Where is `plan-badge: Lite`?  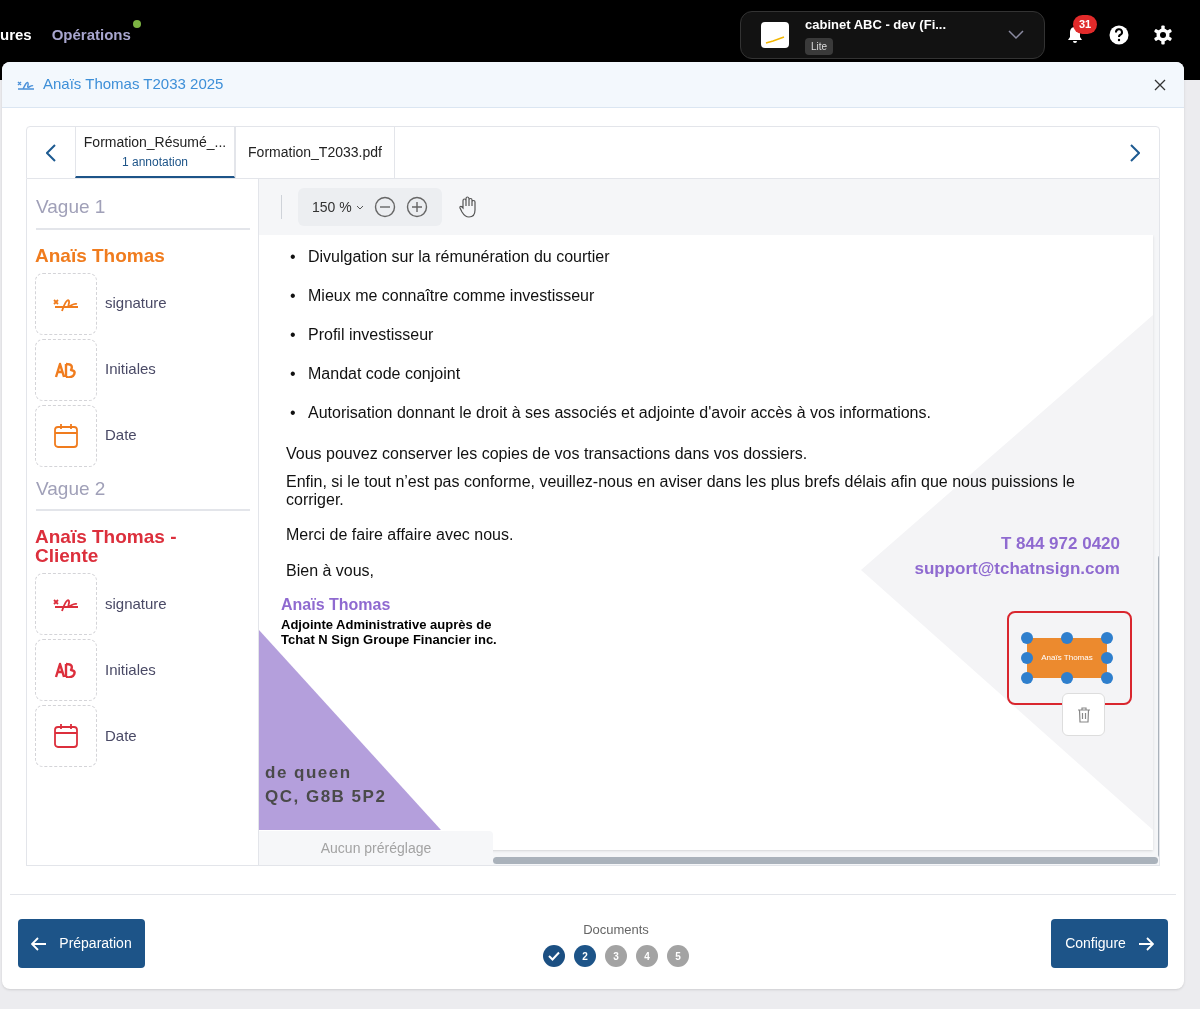 plan-badge: Lite is located at coordinates (819, 47).